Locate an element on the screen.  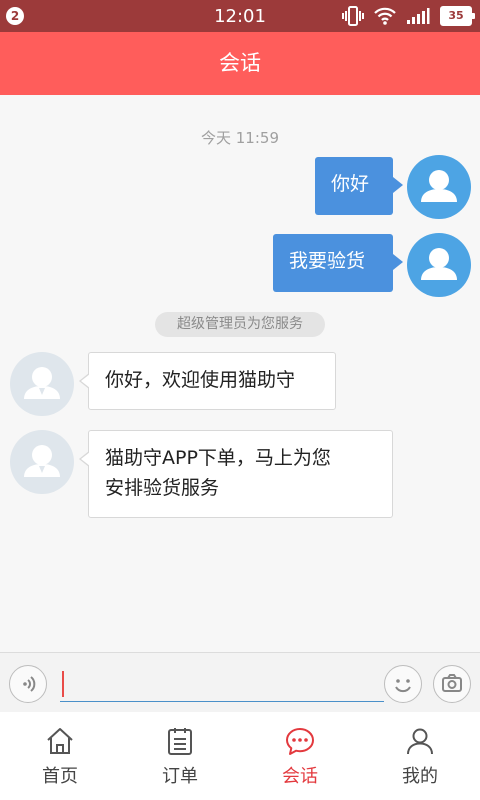
voice-button is located at coordinates (28, 684).